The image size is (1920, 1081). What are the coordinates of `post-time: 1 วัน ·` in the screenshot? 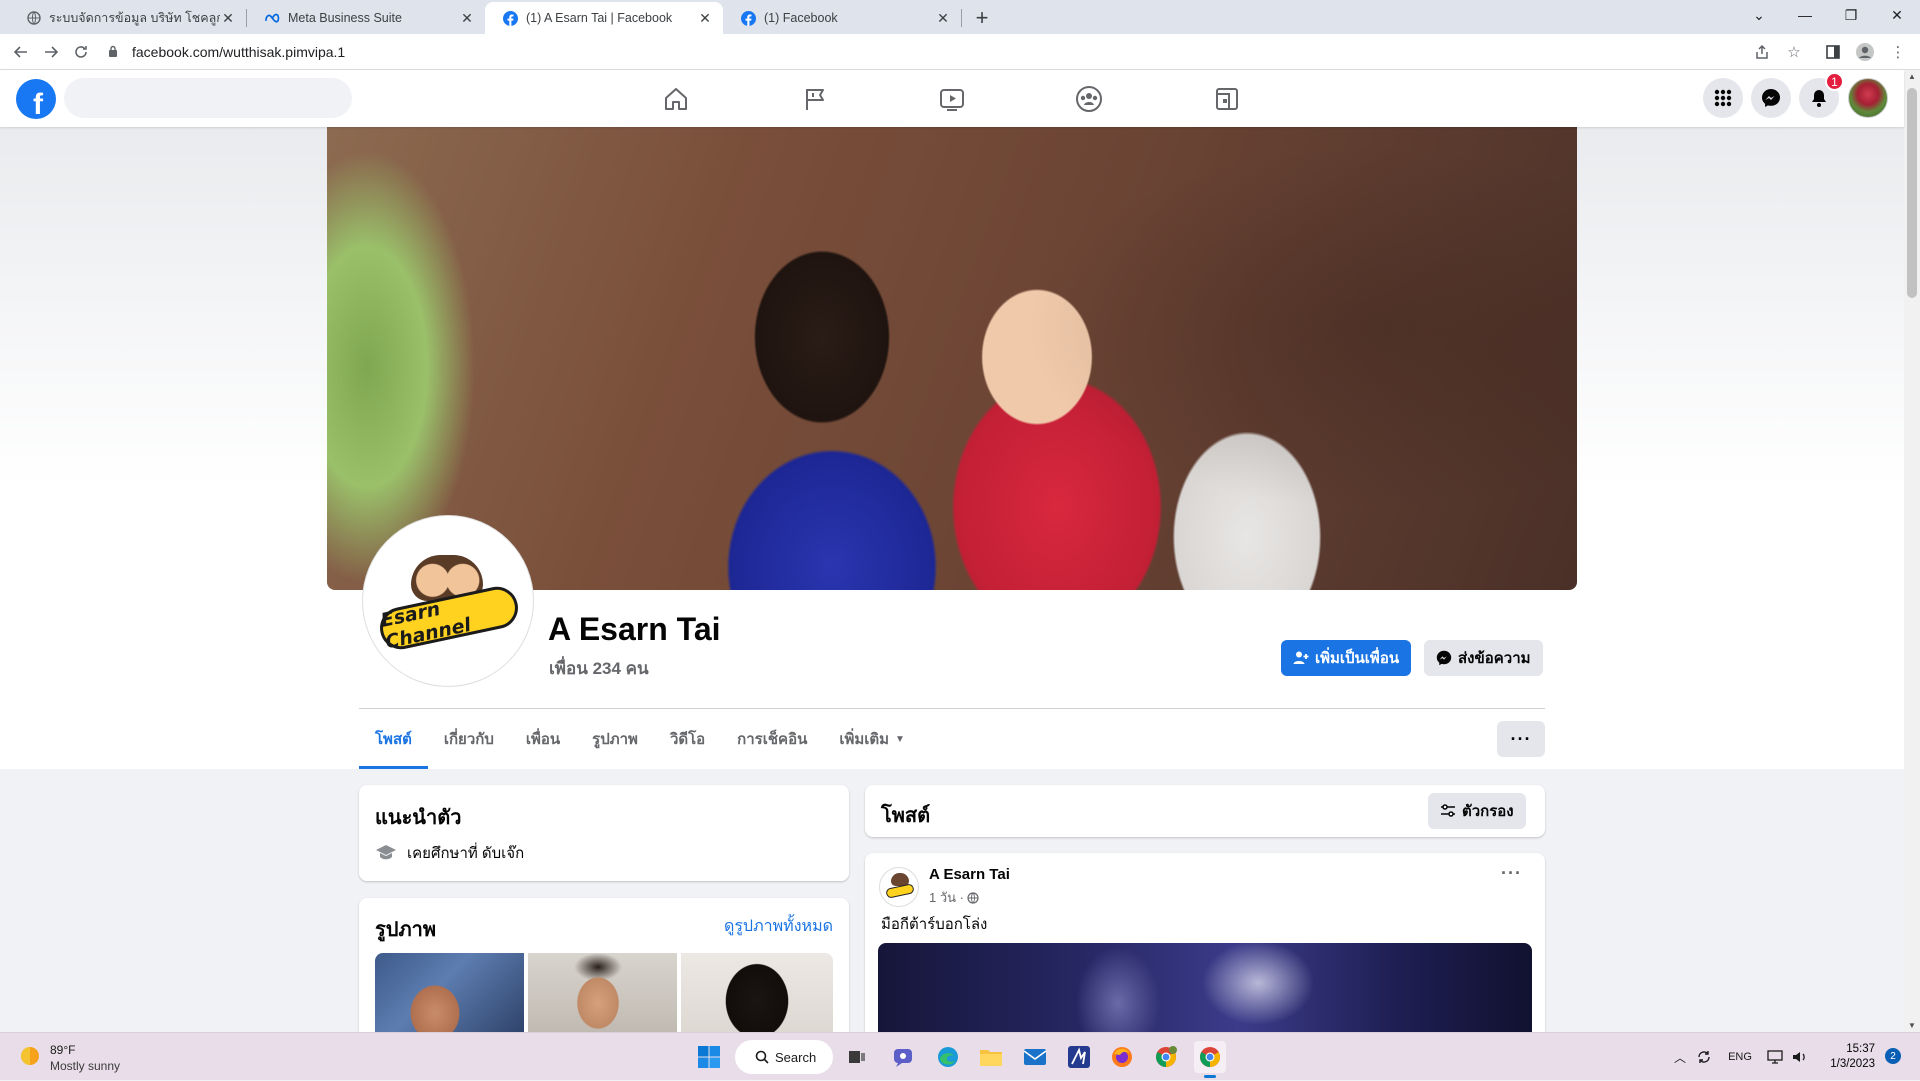 It's located at (946, 897).